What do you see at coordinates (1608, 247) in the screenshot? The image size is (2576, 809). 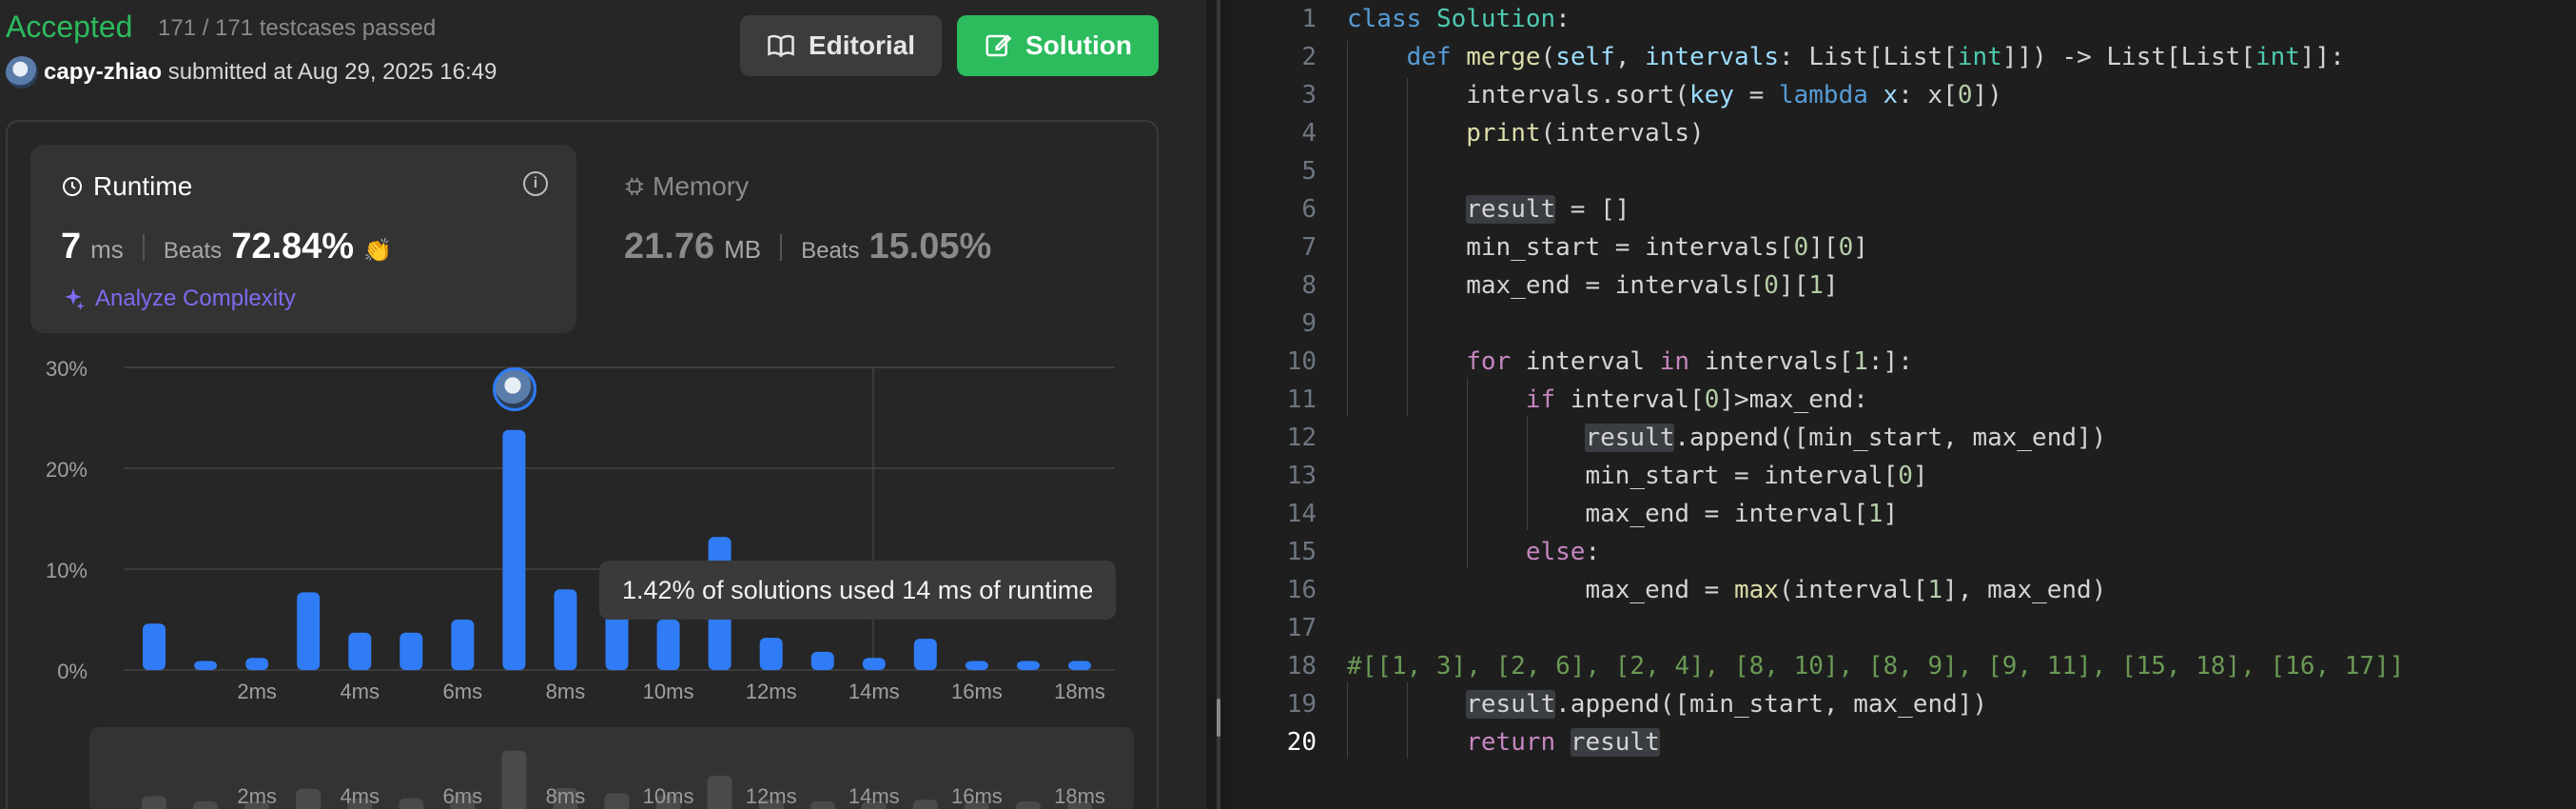 I see `code-line: min_start = intervals[0][0]` at bounding box center [1608, 247].